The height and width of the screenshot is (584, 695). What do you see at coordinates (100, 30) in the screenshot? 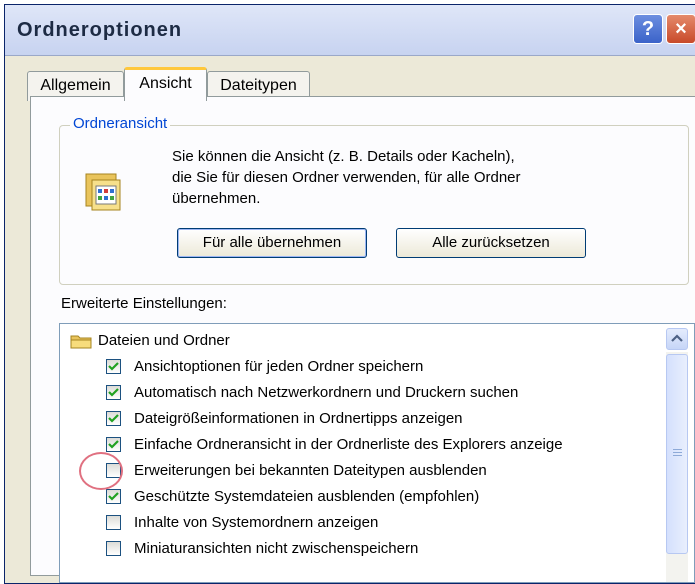
I see `window-title: Ordneroptionen` at bounding box center [100, 30].